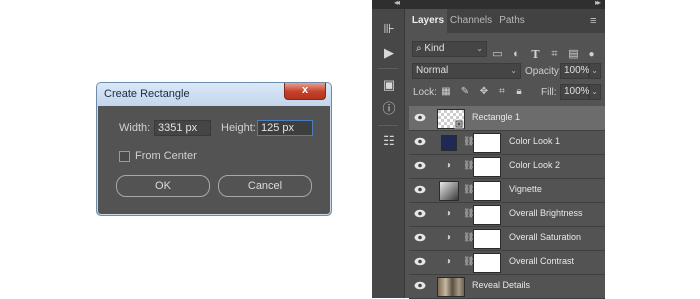 This screenshot has width=700, height=299. What do you see at coordinates (573, 54) in the screenshot?
I see `smart-object-filter-icon: ▤` at bounding box center [573, 54].